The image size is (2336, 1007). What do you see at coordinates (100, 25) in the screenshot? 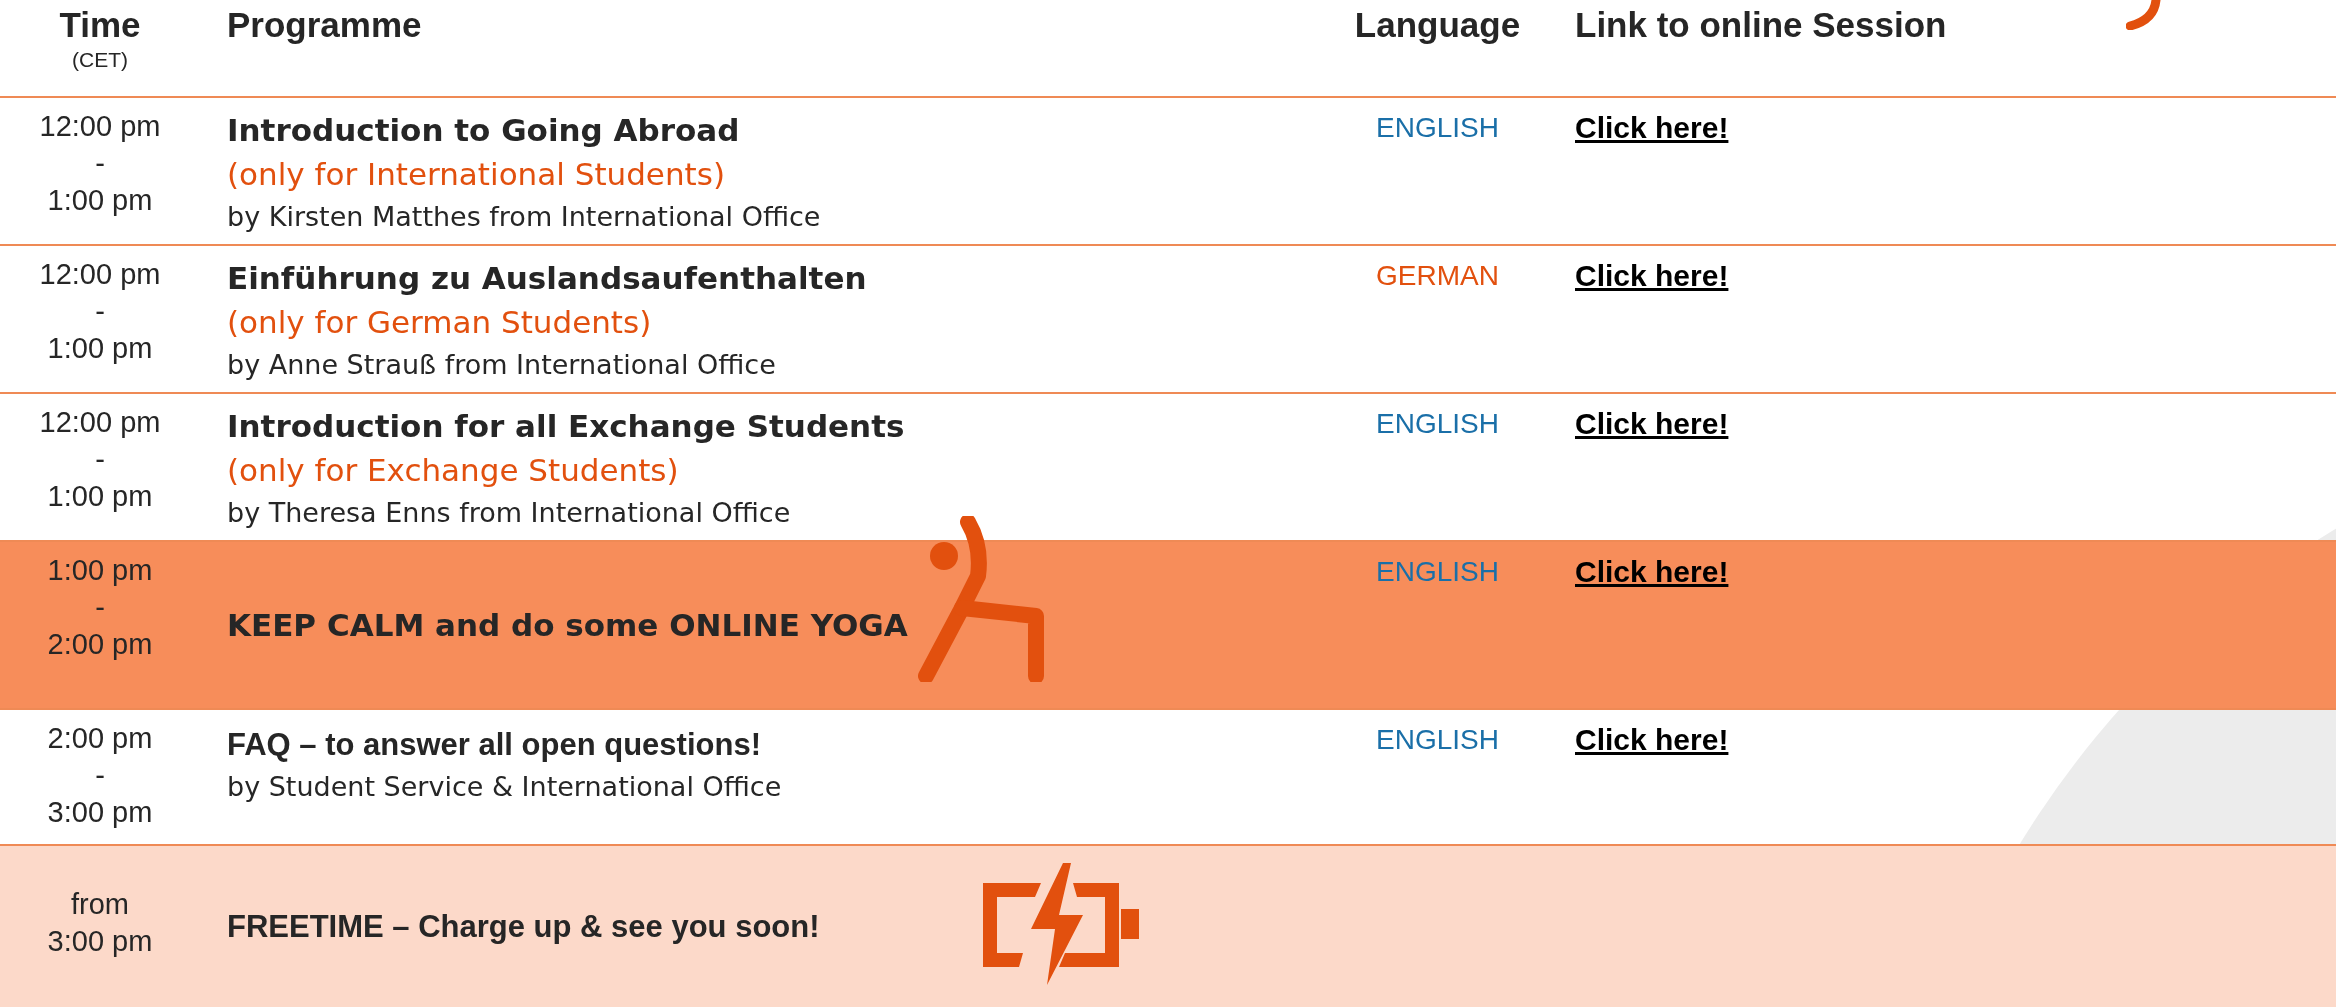
I see `column-header: Time` at bounding box center [100, 25].